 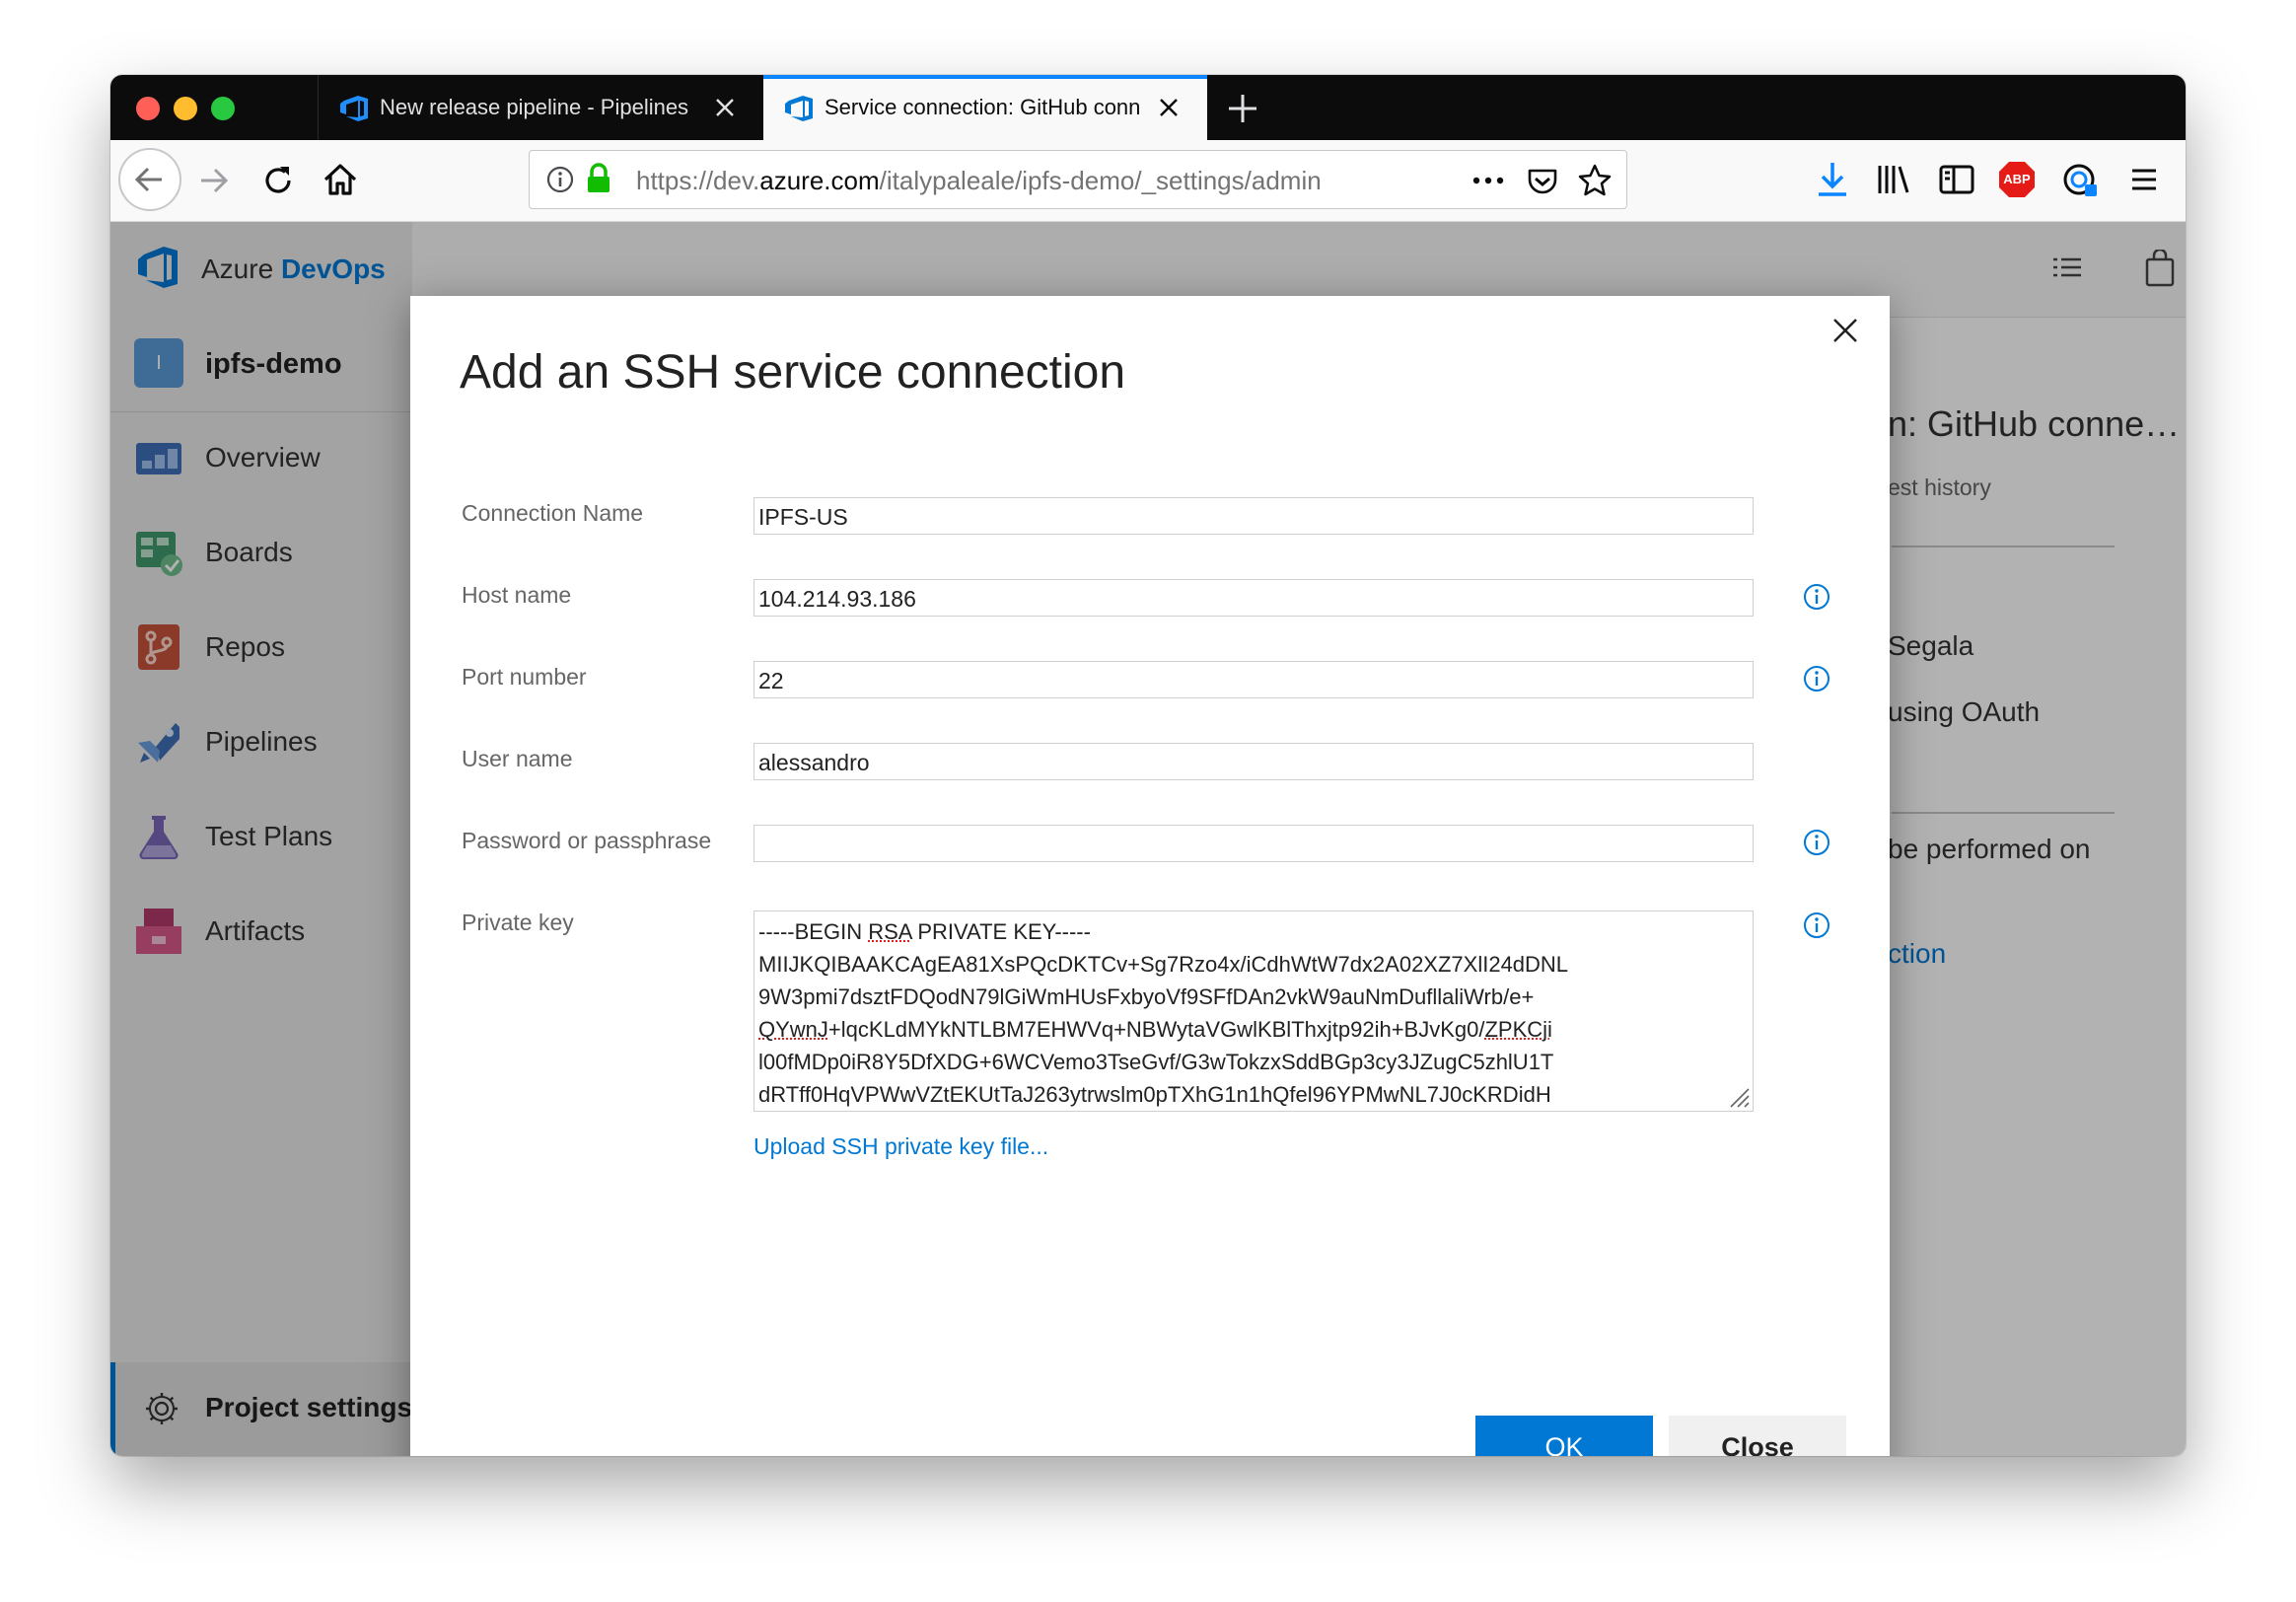 What do you see at coordinates (1254, 680) in the screenshot?
I see `port-number-input: 22` at bounding box center [1254, 680].